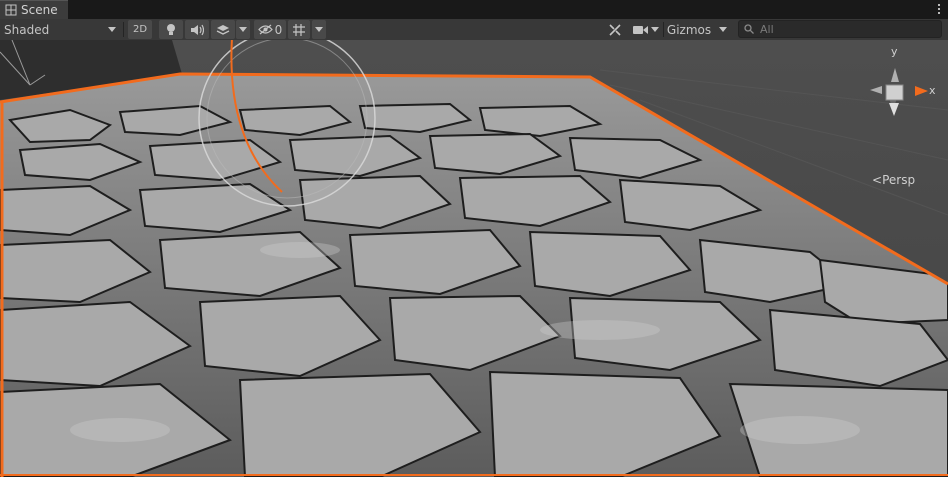 Image resolution: width=948 pixels, height=477 pixels. What do you see at coordinates (265, 29) in the screenshot?
I see `eye-hidden-icon` at bounding box center [265, 29].